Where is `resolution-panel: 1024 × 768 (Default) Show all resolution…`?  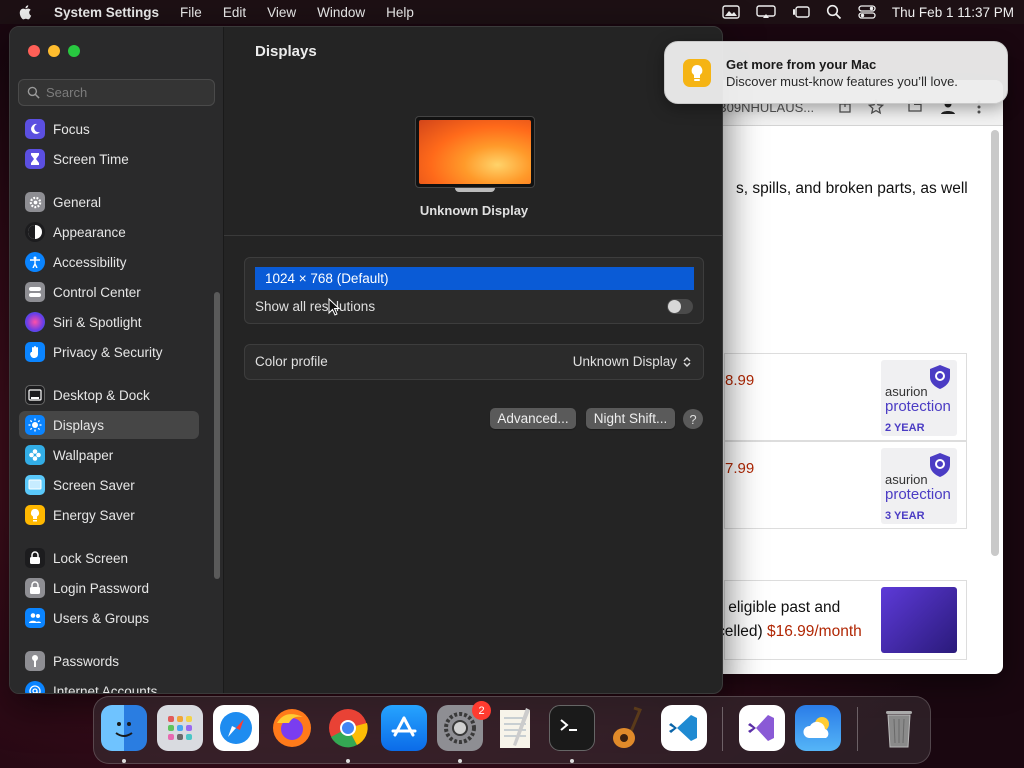 resolution-panel: 1024 × 768 (Default) Show all resolution… is located at coordinates (474, 290).